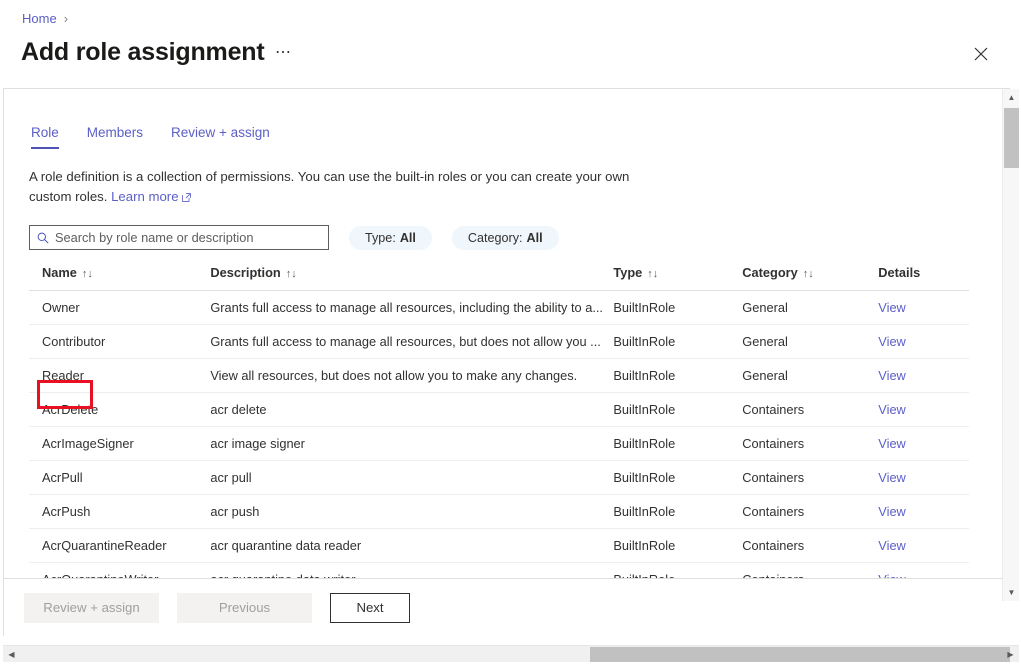 This screenshot has height=664, width=1021. I want to click on cell-description: acr quarantine data reader, so click(412, 545).